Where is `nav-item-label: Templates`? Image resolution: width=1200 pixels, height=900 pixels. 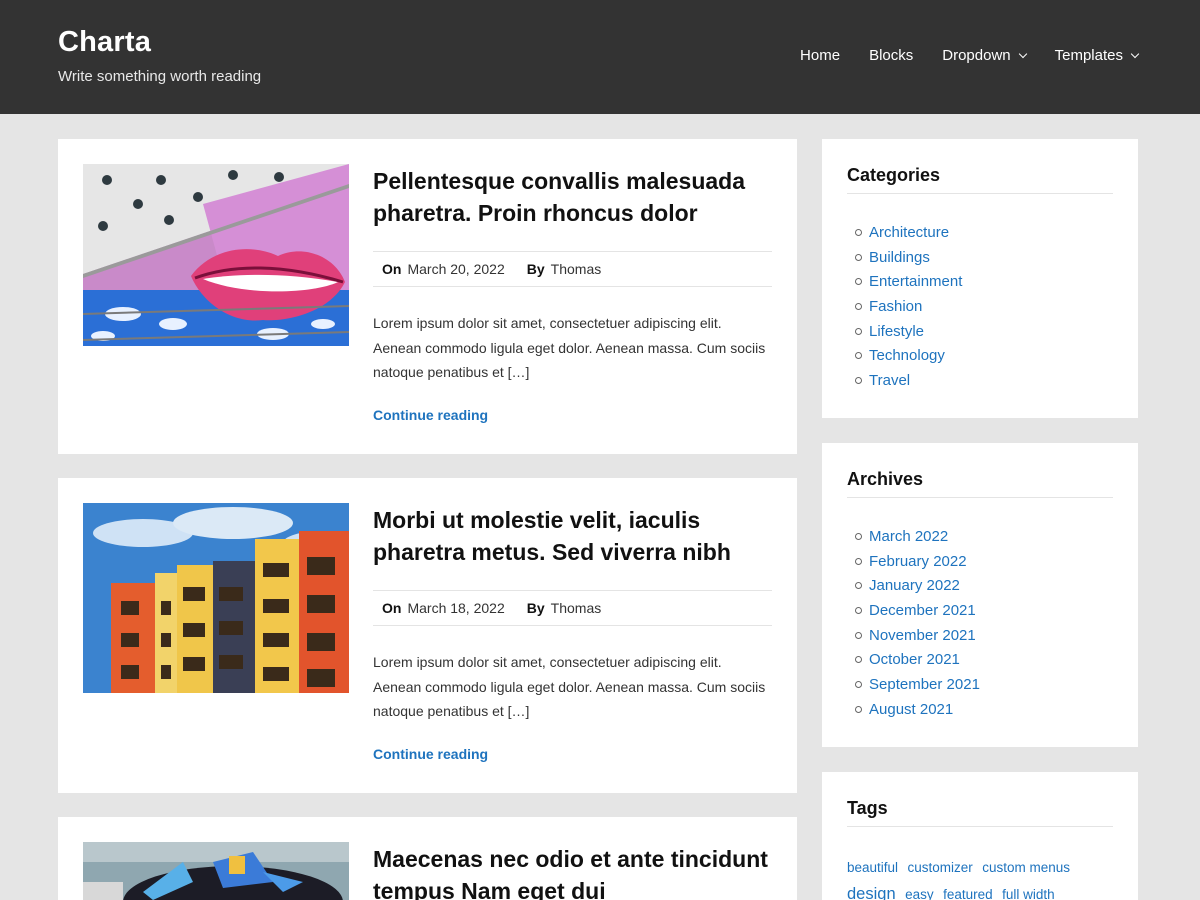
nav-item-label: Templates is located at coordinates (1088, 55).